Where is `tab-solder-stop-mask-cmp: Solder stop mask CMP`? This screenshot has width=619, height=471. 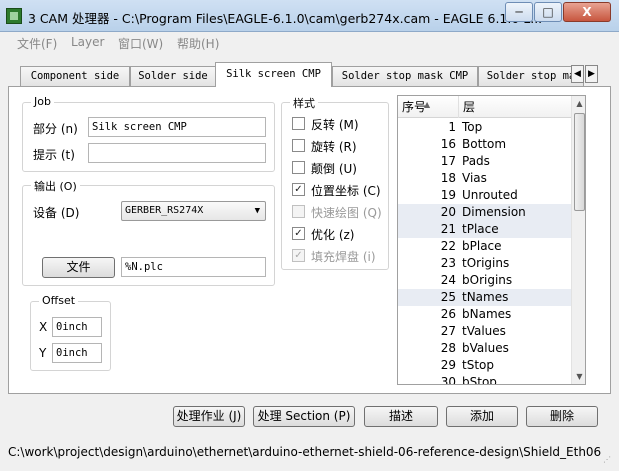
tab-solder-stop-mask-cmp: Solder stop mask CMP is located at coordinates (405, 76).